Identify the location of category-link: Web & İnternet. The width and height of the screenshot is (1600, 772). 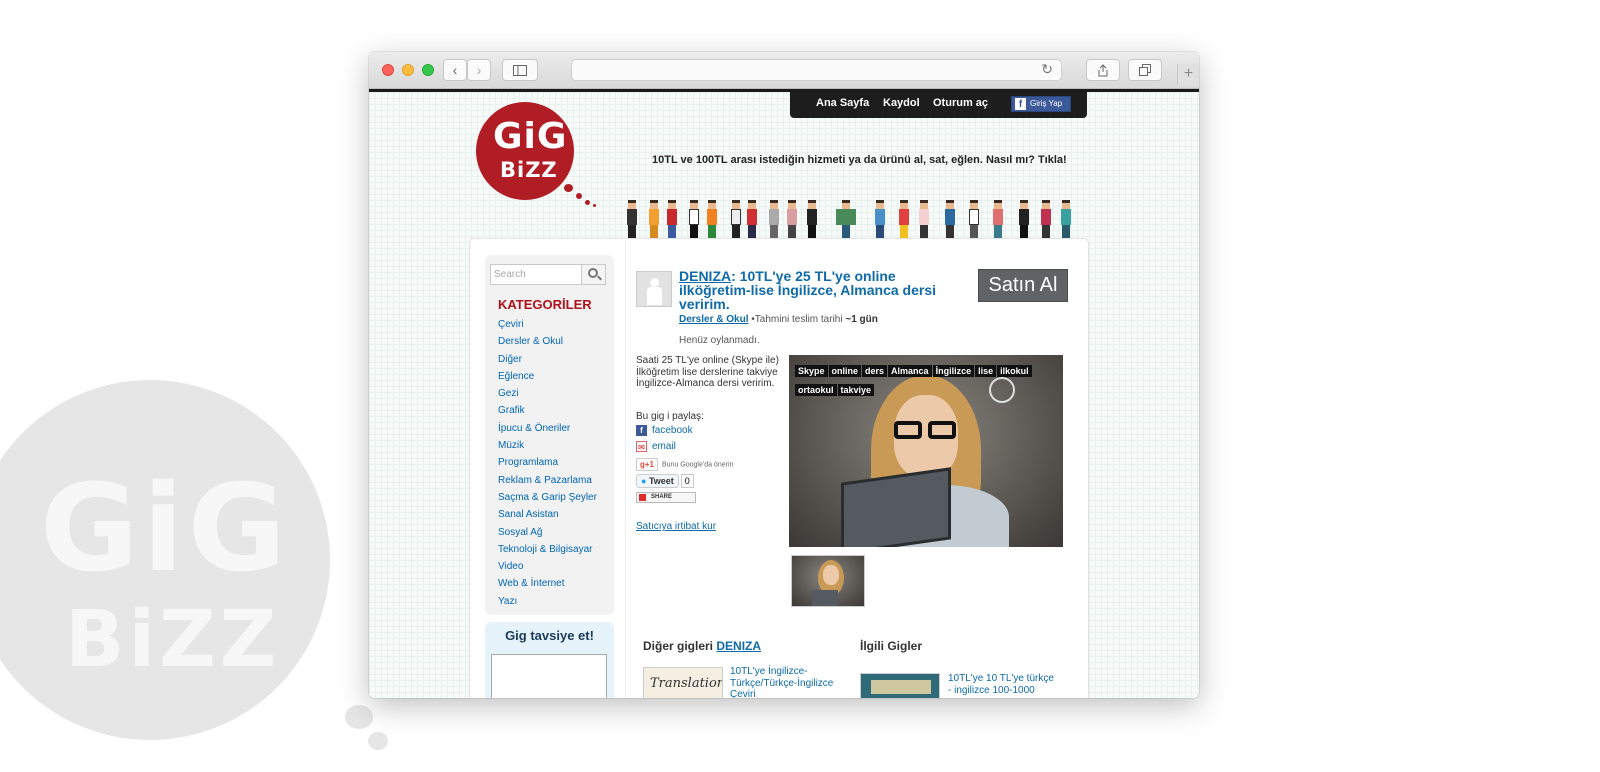
(547, 585).